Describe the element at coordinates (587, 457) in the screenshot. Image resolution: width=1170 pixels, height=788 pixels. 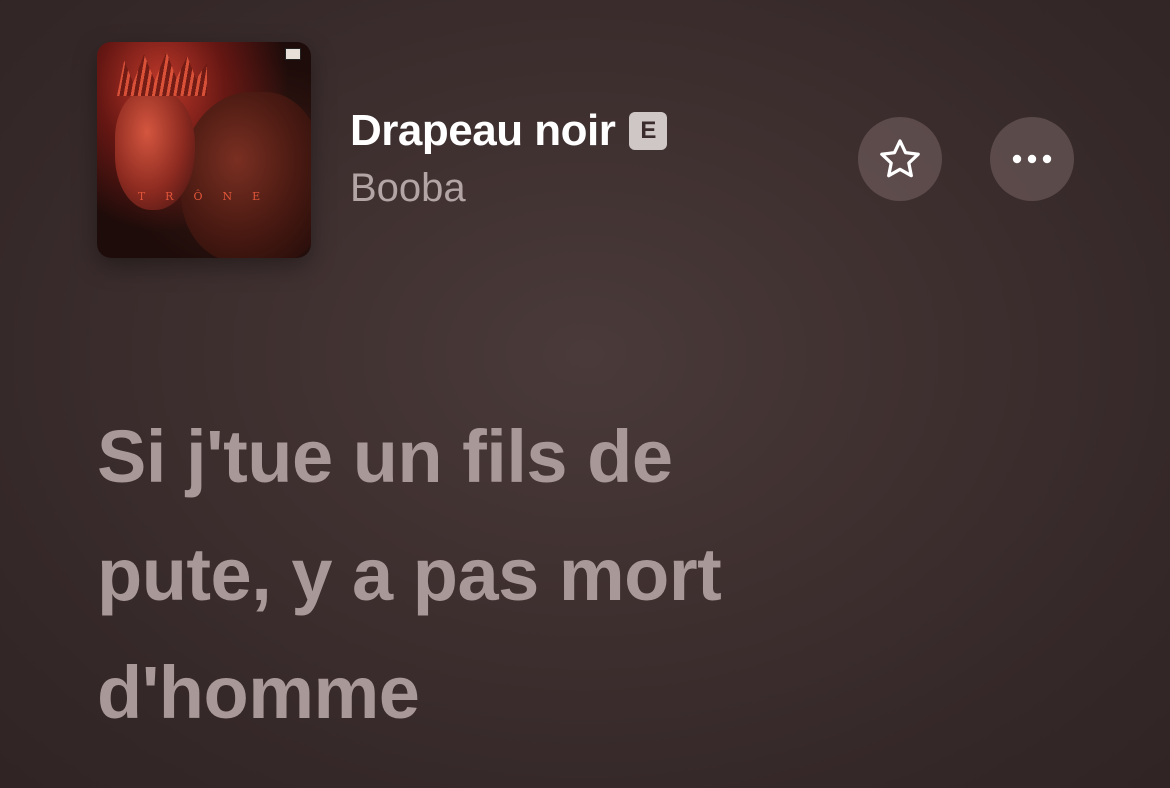
I see `lyric-line: Si j'tue un fils de` at that location.